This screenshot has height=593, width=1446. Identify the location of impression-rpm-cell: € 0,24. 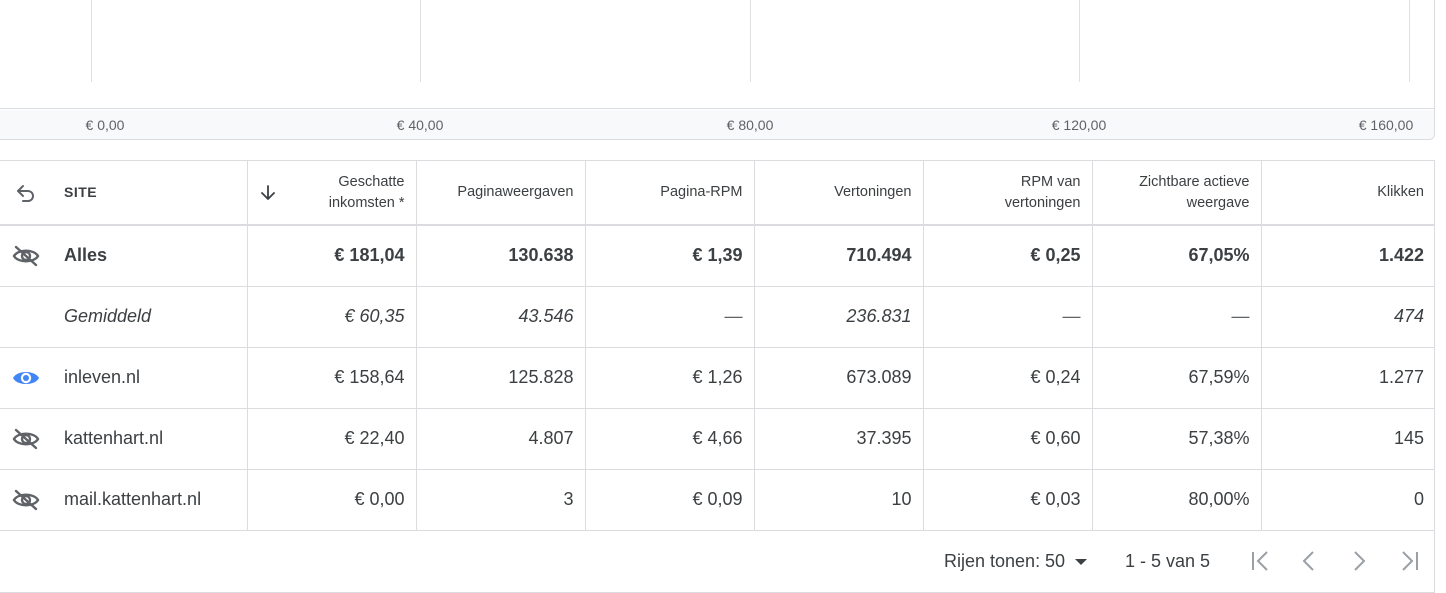
(1007, 378).